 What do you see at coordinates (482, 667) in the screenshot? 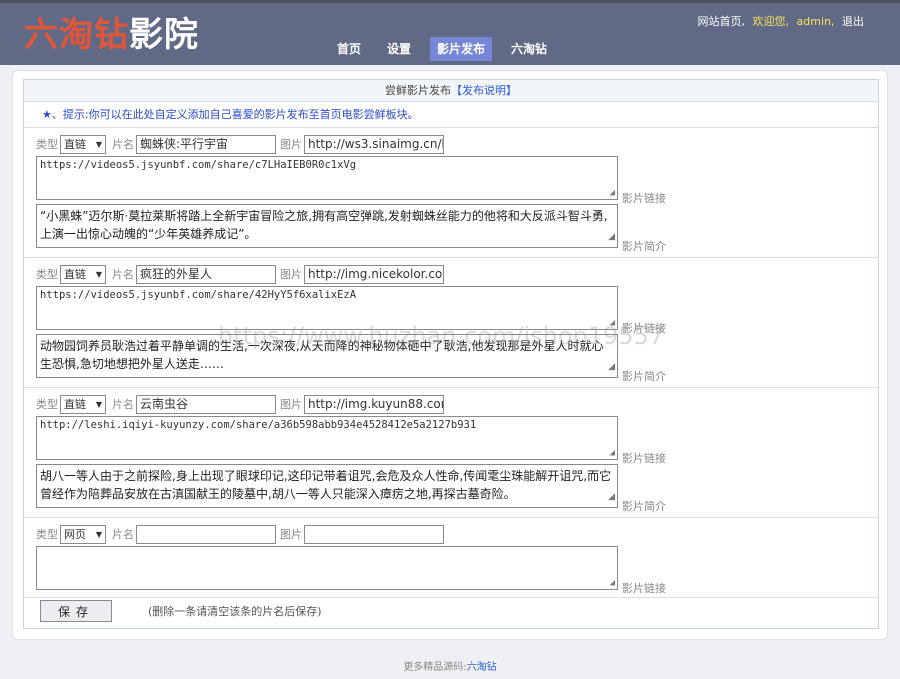
I see `footer-link: 六淘钻` at bounding box center [482, 667].